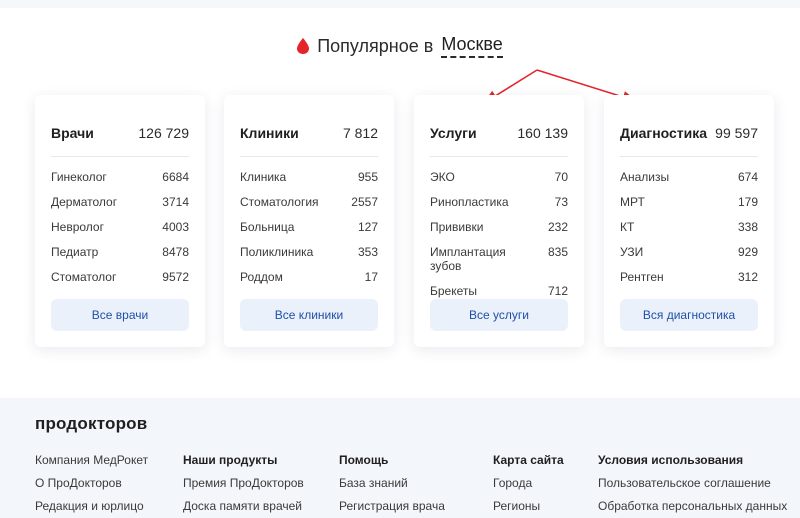 This screenshot has width=800, height=518. Describe the element at coordinates (528, 483) in the screenshot. I see `footer-link: Города` at that location.